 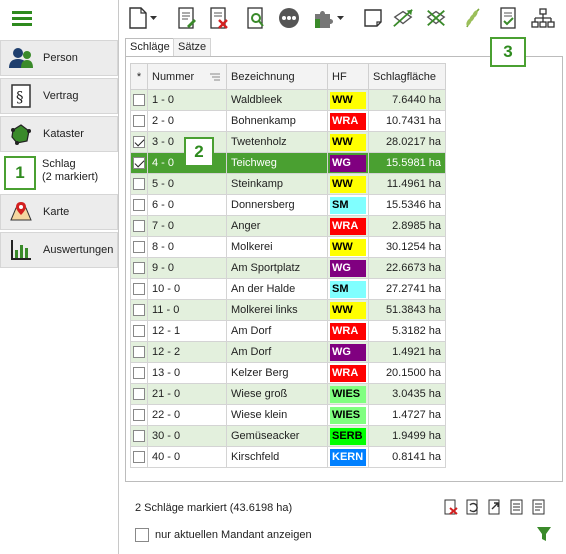 I want to click on export-marked-icon, so click(x=495, y=507).